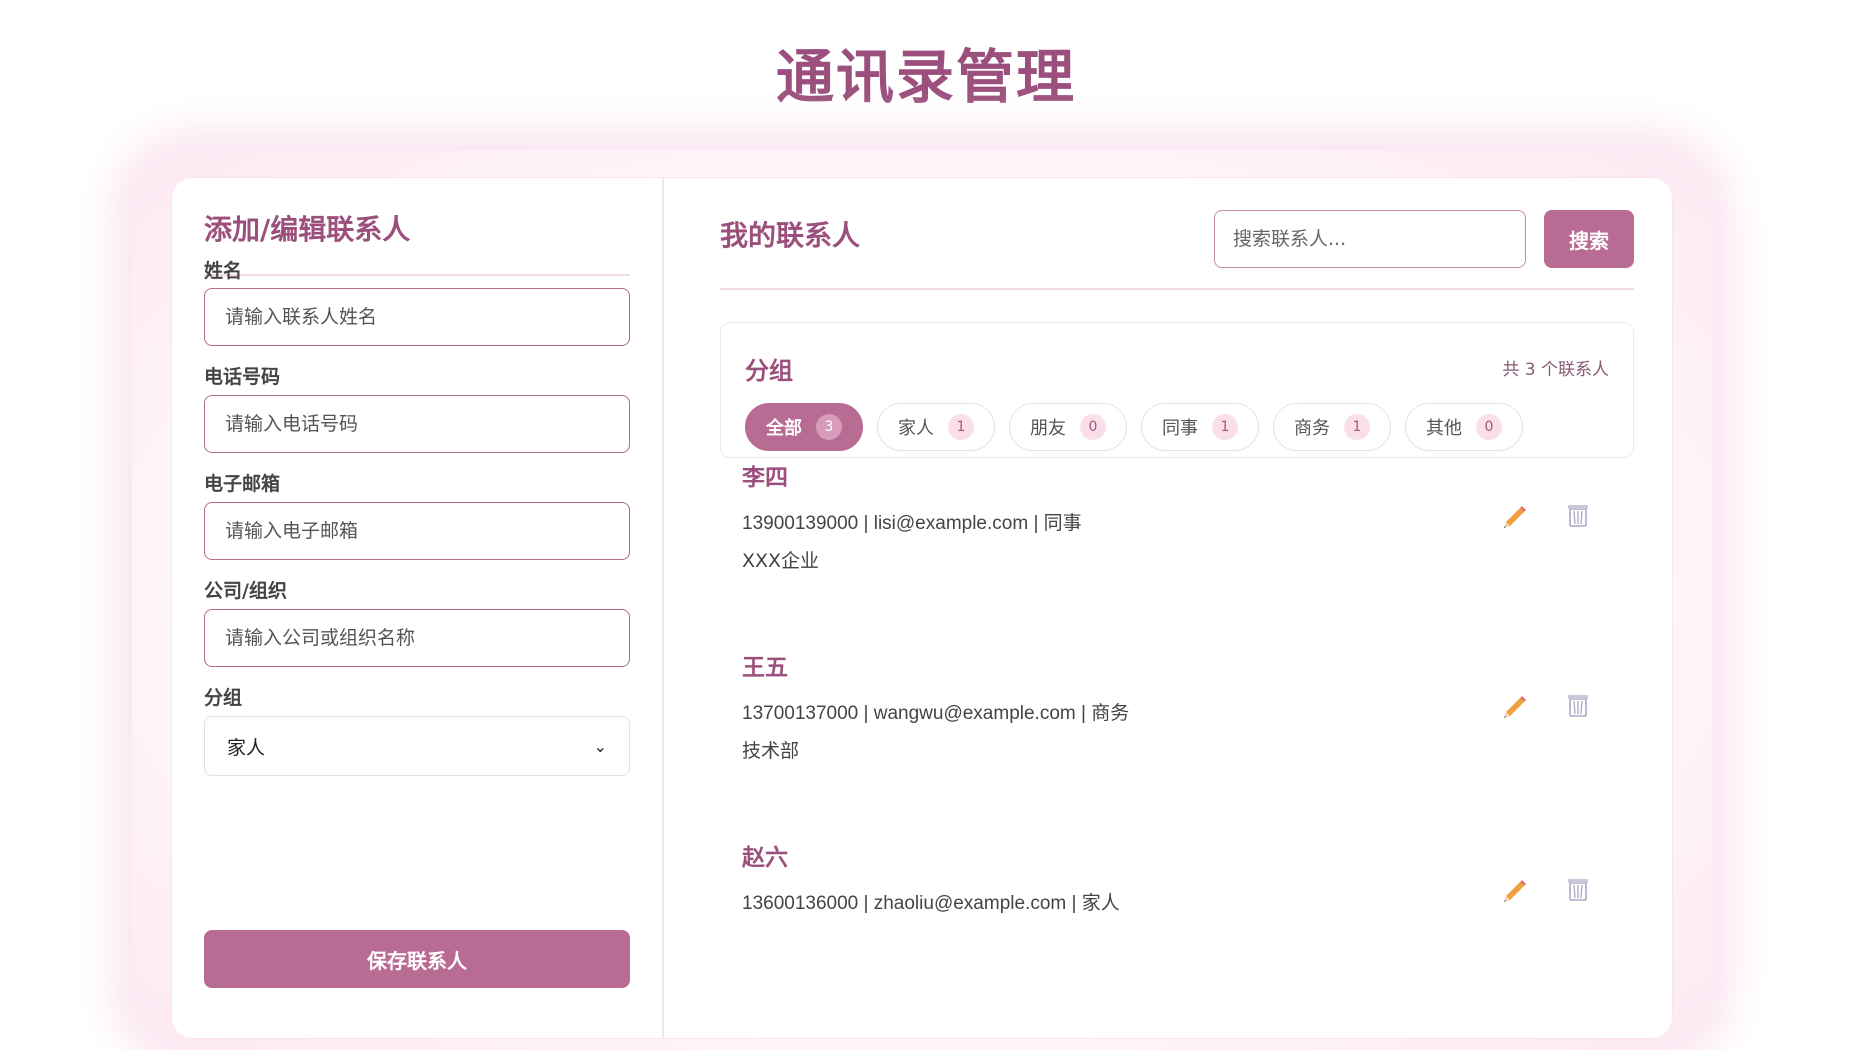 Image resolution: width=1852 pixels, height=1050 pixels. What do you see at coordinates (804, 427) in the screenshot?
I see `group-chip-all: 全部 3` at bounding box center [804, 427].